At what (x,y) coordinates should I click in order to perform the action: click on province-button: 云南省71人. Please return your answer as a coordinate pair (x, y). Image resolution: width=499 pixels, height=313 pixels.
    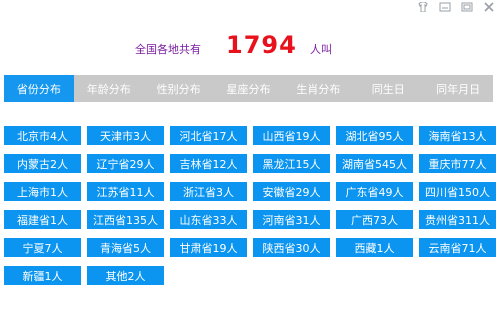
    Looking at the image, I should click on (457, 247).